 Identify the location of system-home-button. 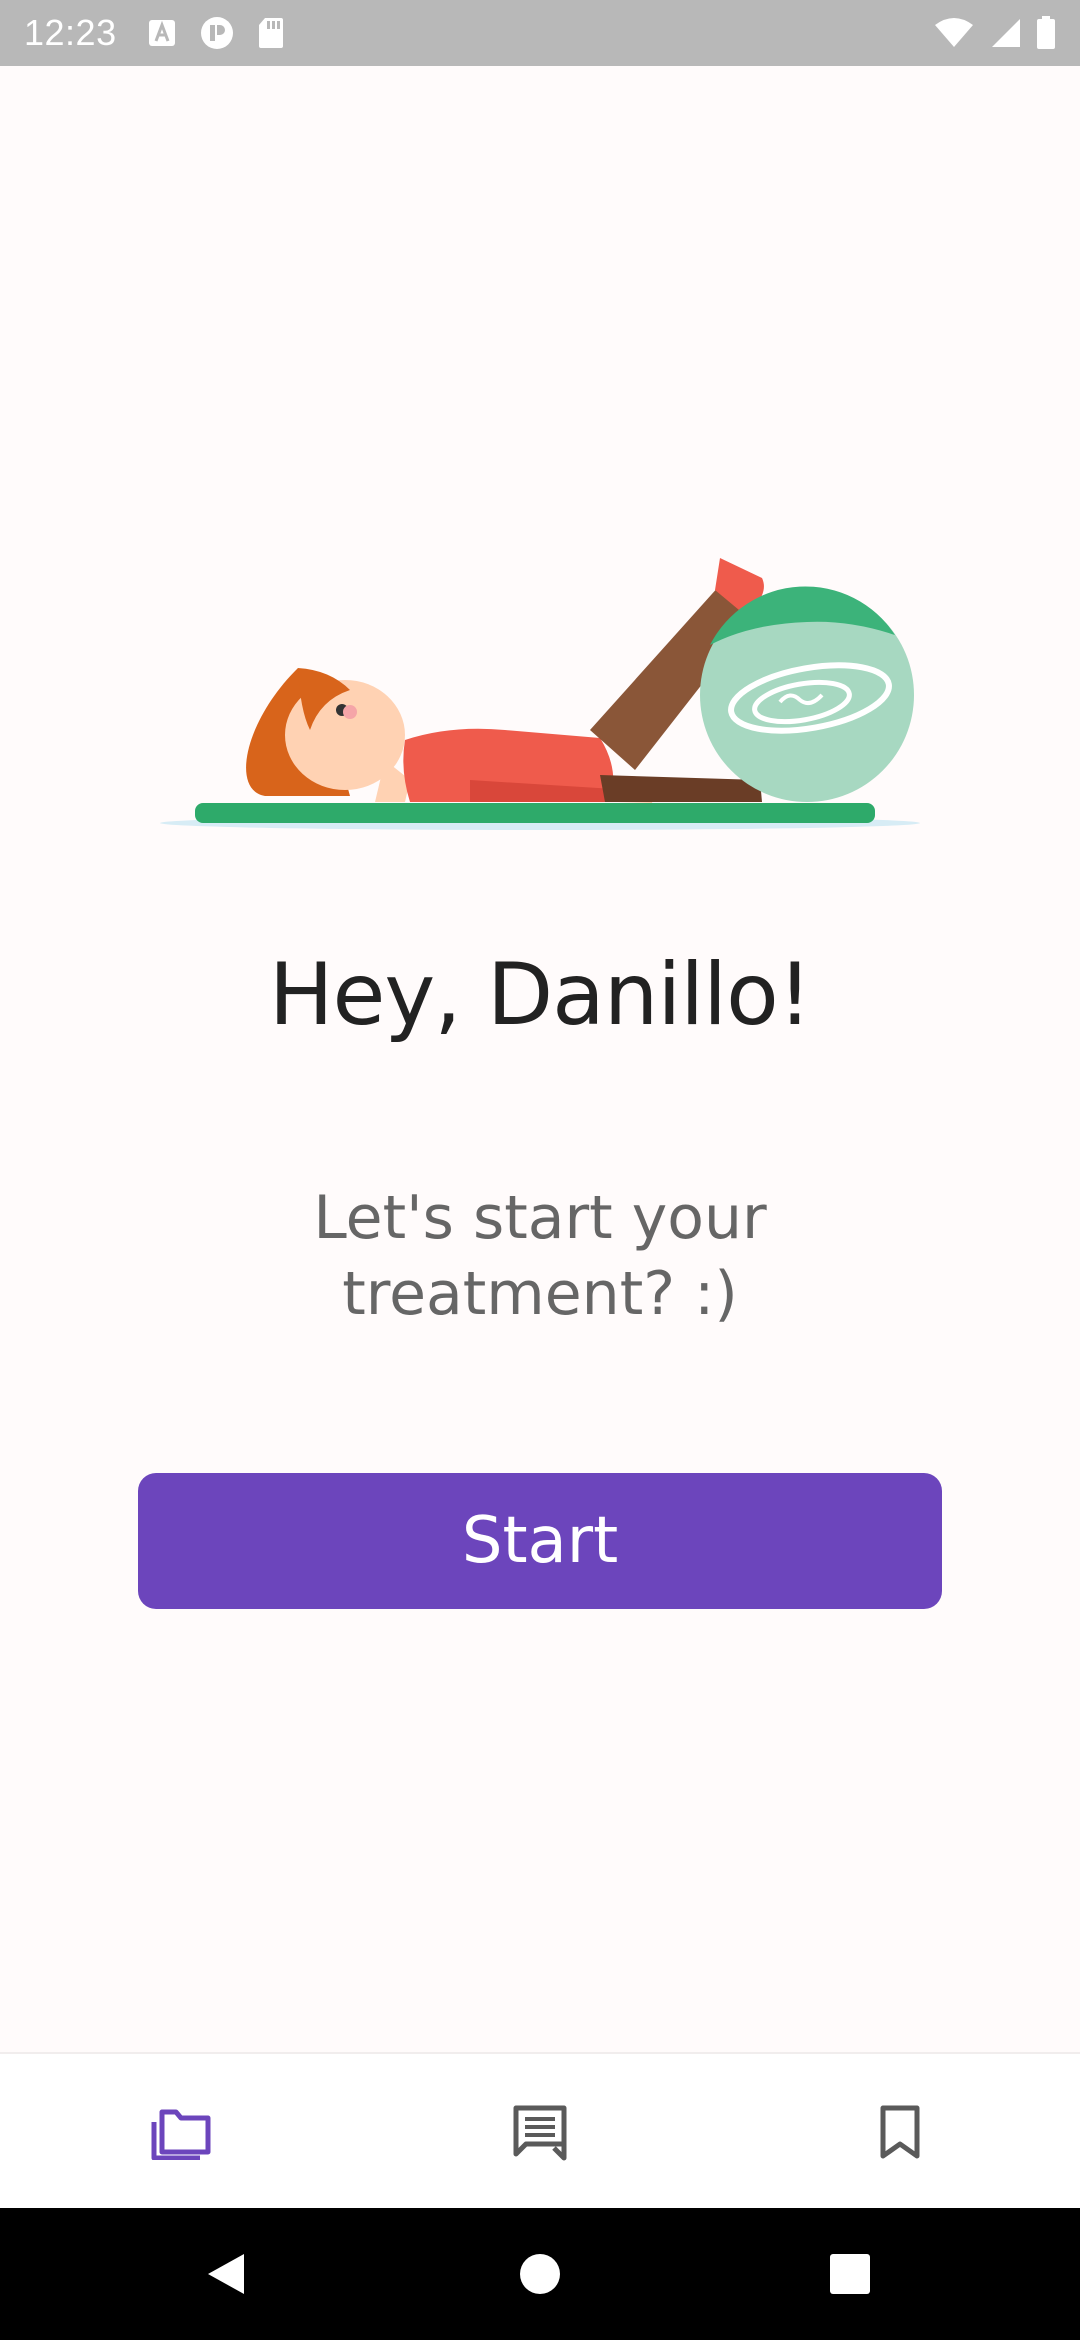
(540, 2274).